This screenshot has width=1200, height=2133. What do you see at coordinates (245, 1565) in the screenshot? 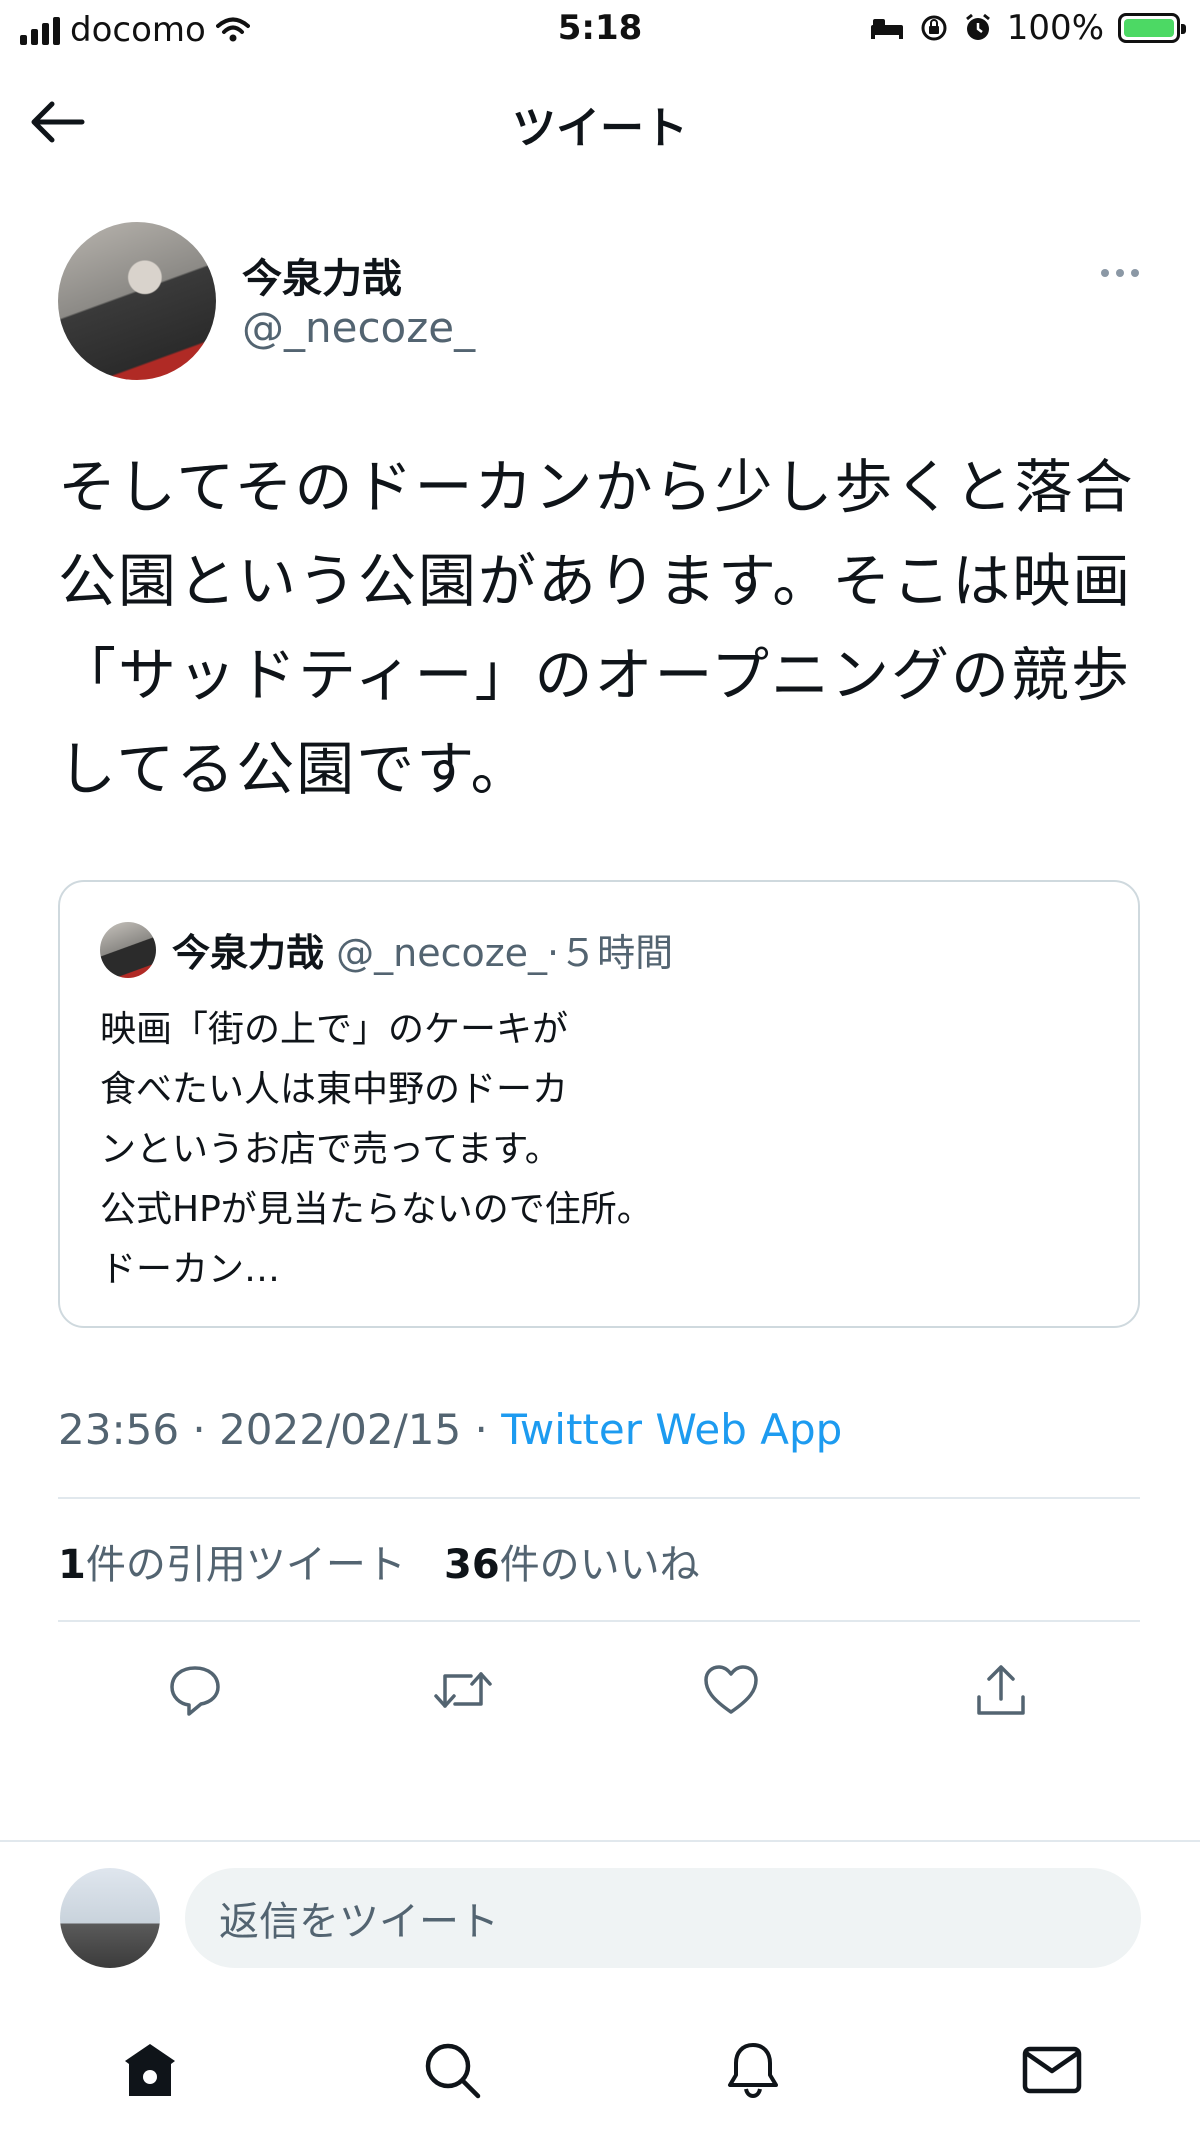
I see `quote-label: 件の引用ツイート` at bounding box center [245, 1565].